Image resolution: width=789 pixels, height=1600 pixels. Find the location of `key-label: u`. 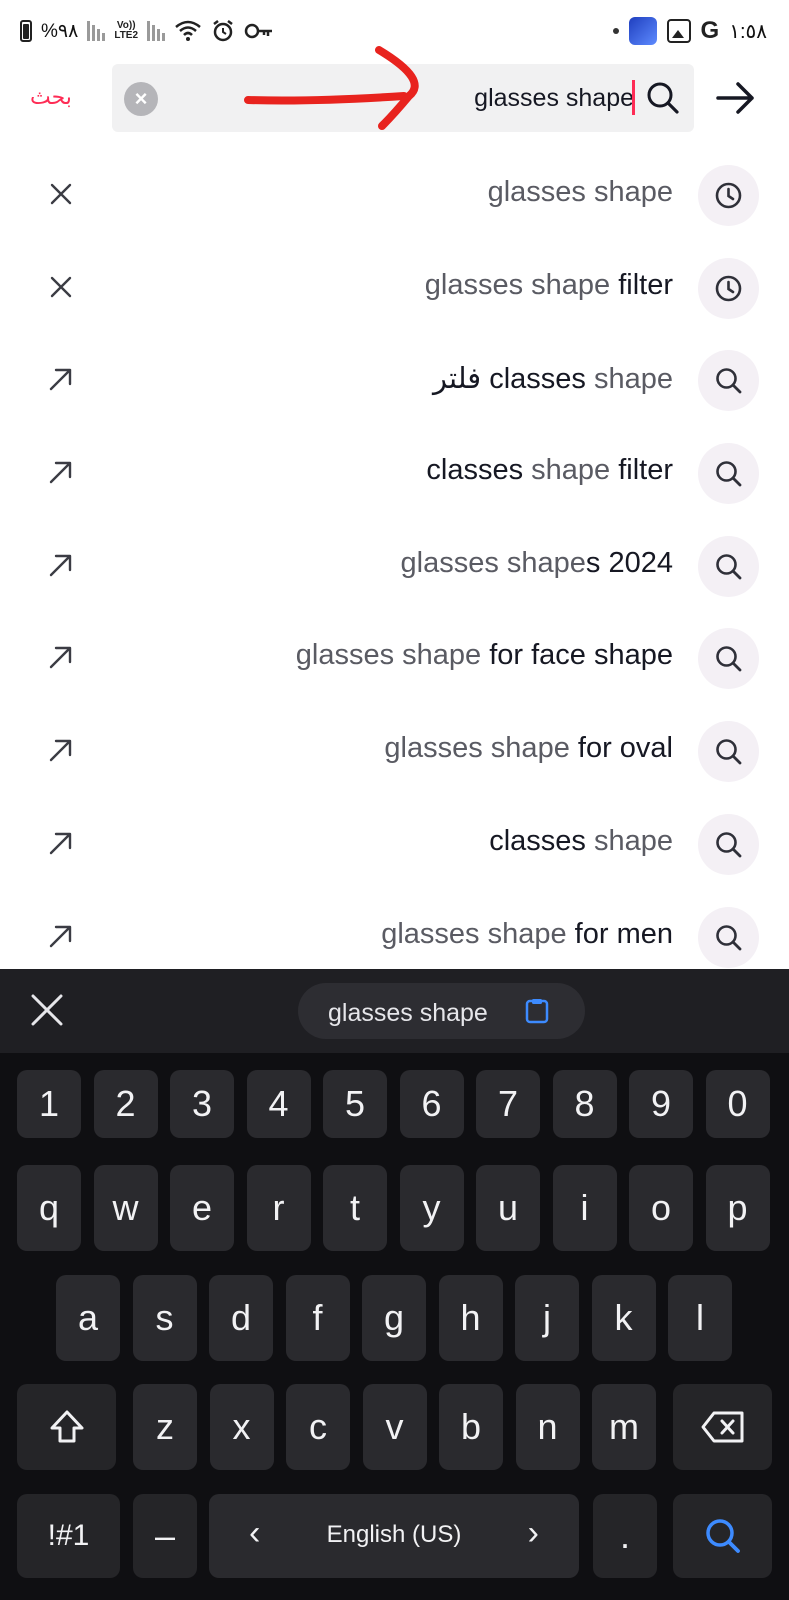

key-label: u is located at coordinates (508, 1207).